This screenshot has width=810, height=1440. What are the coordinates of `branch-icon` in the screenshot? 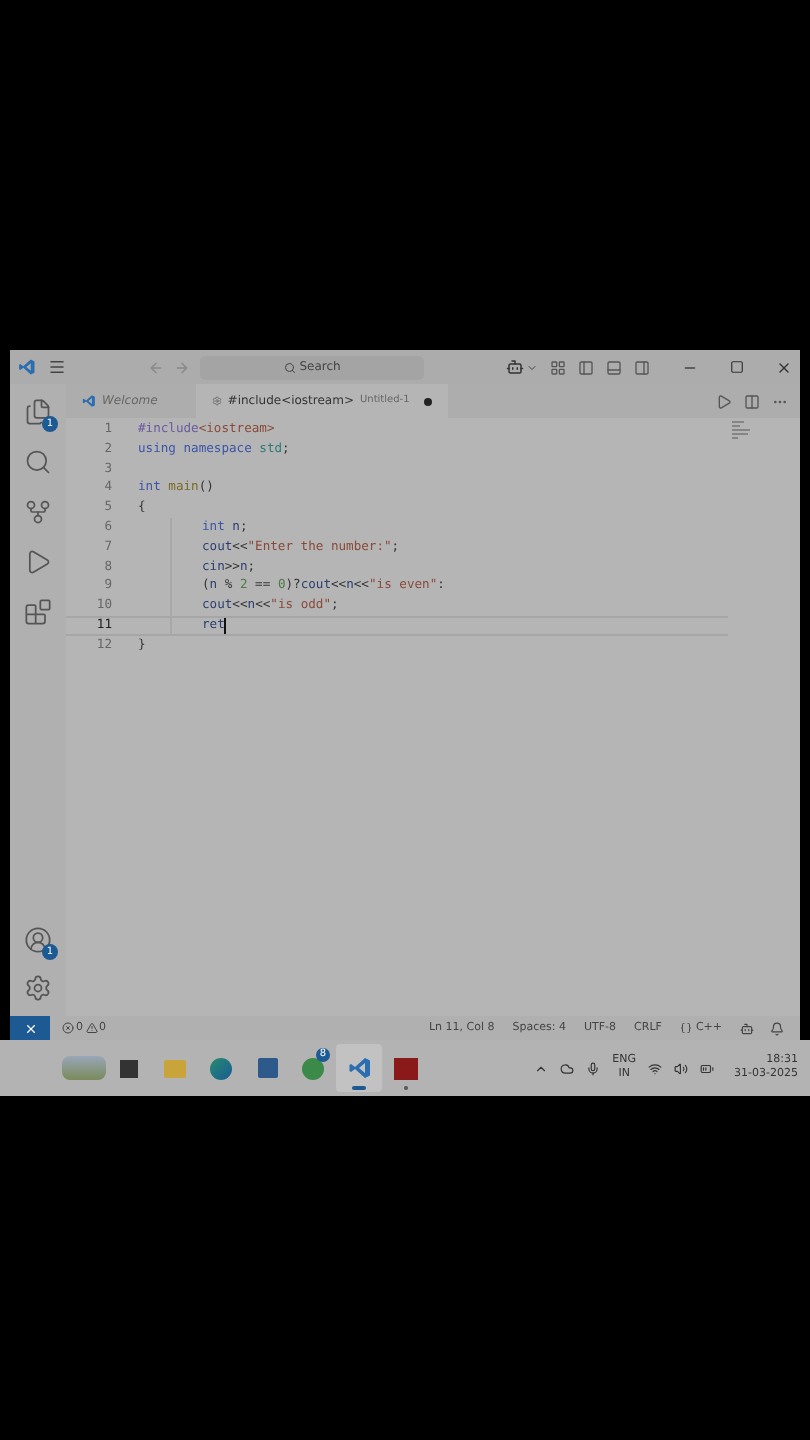 It's located at (38, 512).